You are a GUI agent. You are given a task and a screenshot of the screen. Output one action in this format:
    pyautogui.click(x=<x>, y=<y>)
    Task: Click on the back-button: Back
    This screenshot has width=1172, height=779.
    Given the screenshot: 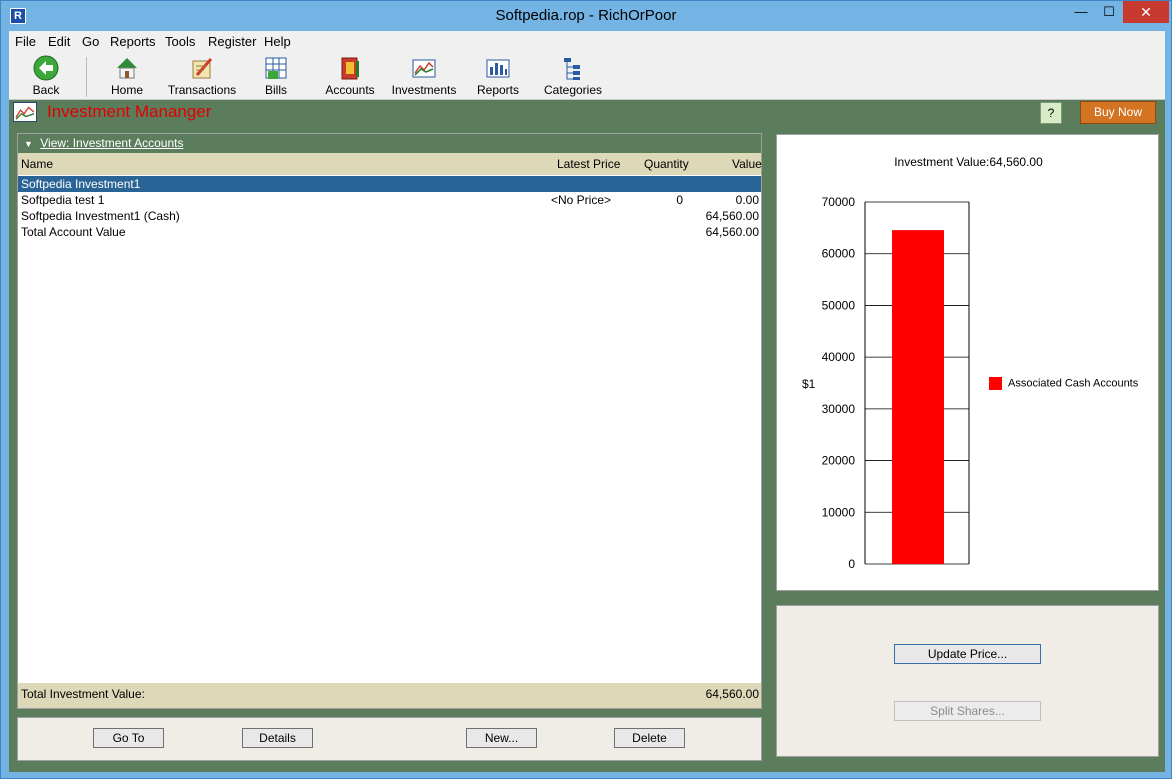 What is the action you would take?
    pyautogui.click(x=46, y=77)
    